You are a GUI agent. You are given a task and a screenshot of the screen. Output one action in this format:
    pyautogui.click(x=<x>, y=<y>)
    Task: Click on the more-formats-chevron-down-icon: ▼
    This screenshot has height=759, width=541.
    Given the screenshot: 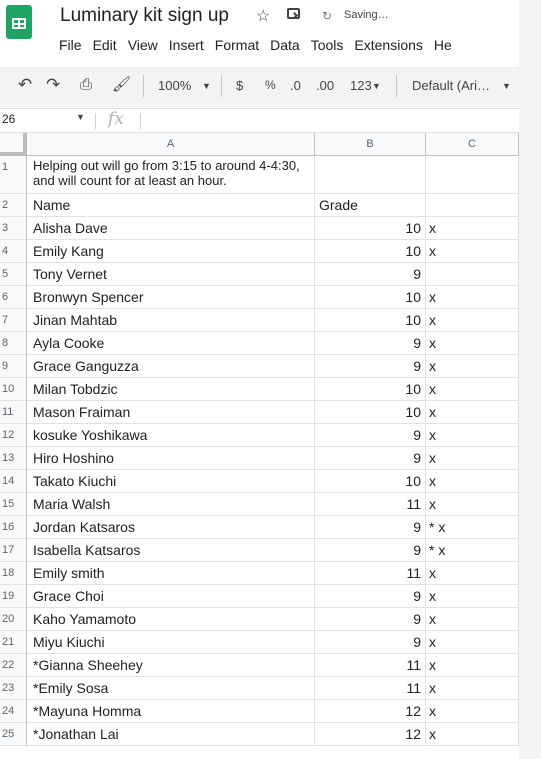 What is the action you would take?
    pyautogui.click(x=376, y=86)
    